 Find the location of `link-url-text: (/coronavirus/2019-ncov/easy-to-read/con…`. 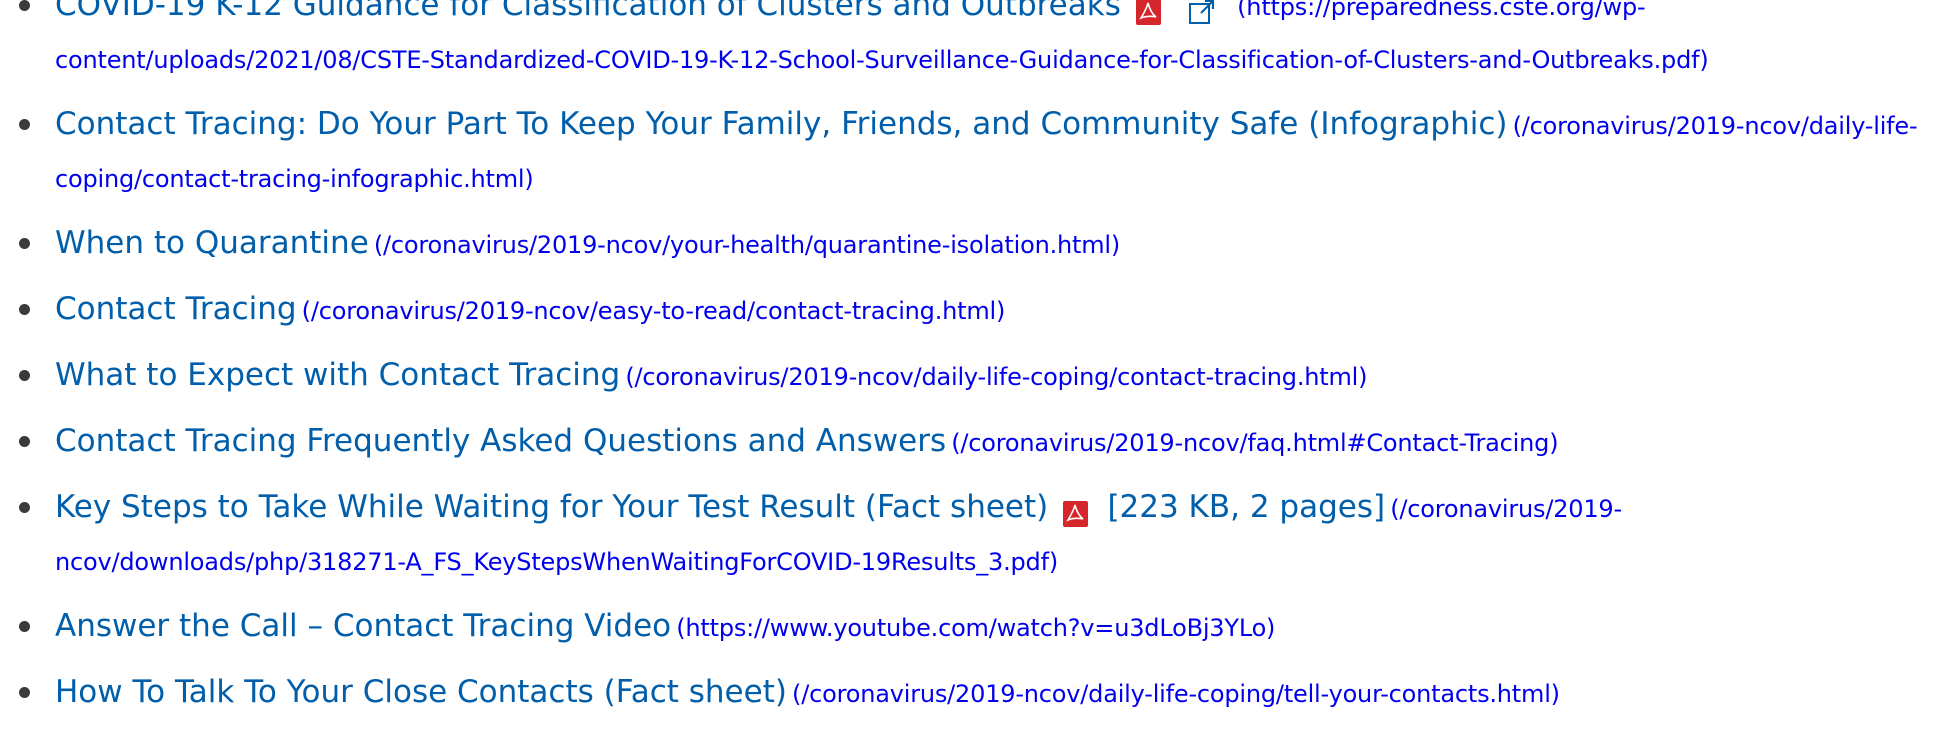

link-url-text: (/coronavirus/2019-ncov/easy-to-read/con… is located at coordinates (653, 311).